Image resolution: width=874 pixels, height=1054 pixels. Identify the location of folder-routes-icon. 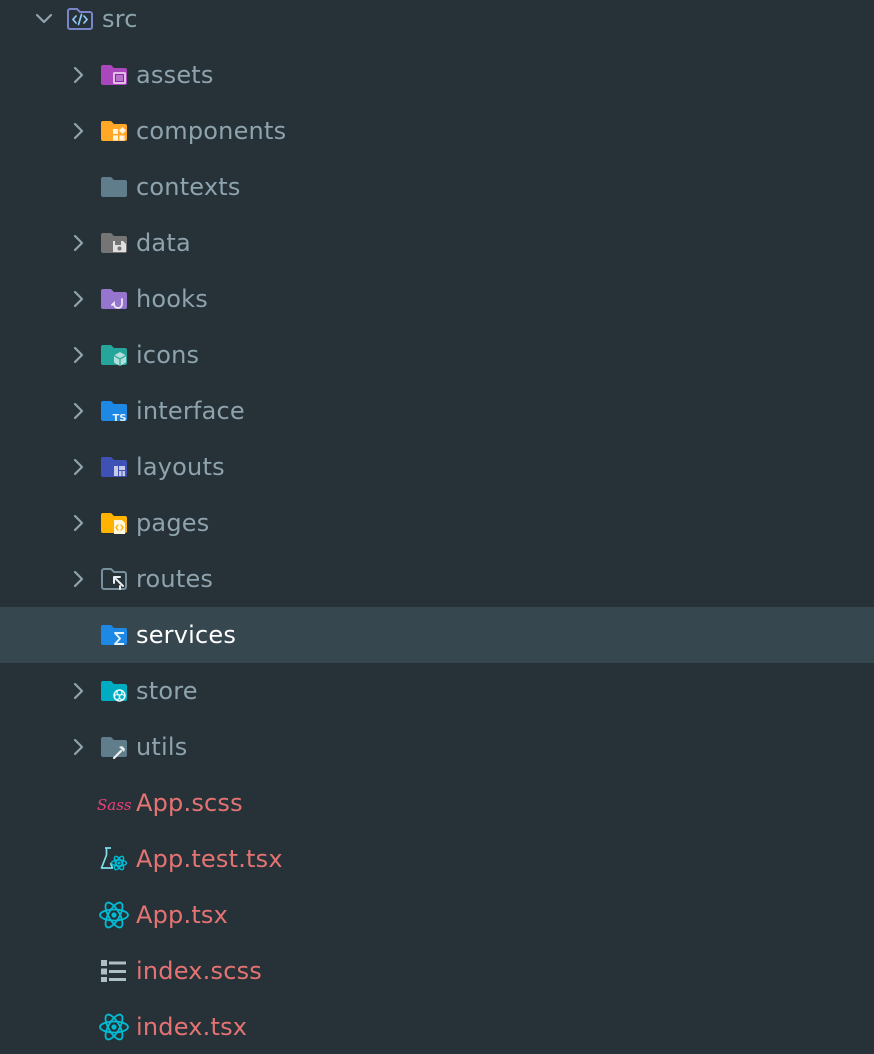
(114, 579).